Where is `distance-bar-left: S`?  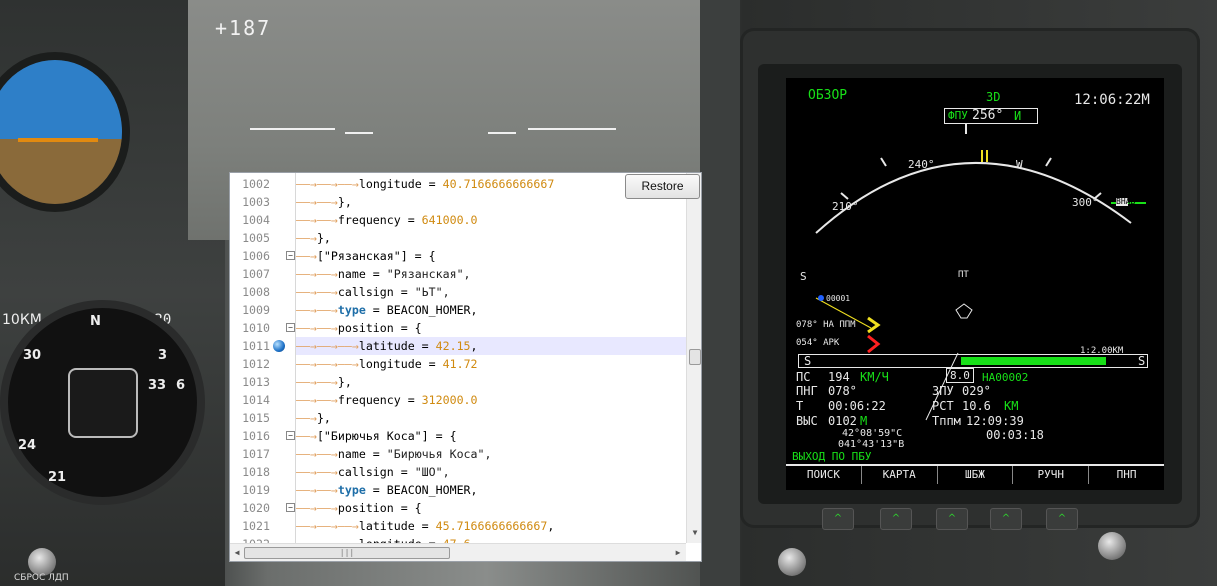 distance-bar-left: S is located at coordinates (808, 361).